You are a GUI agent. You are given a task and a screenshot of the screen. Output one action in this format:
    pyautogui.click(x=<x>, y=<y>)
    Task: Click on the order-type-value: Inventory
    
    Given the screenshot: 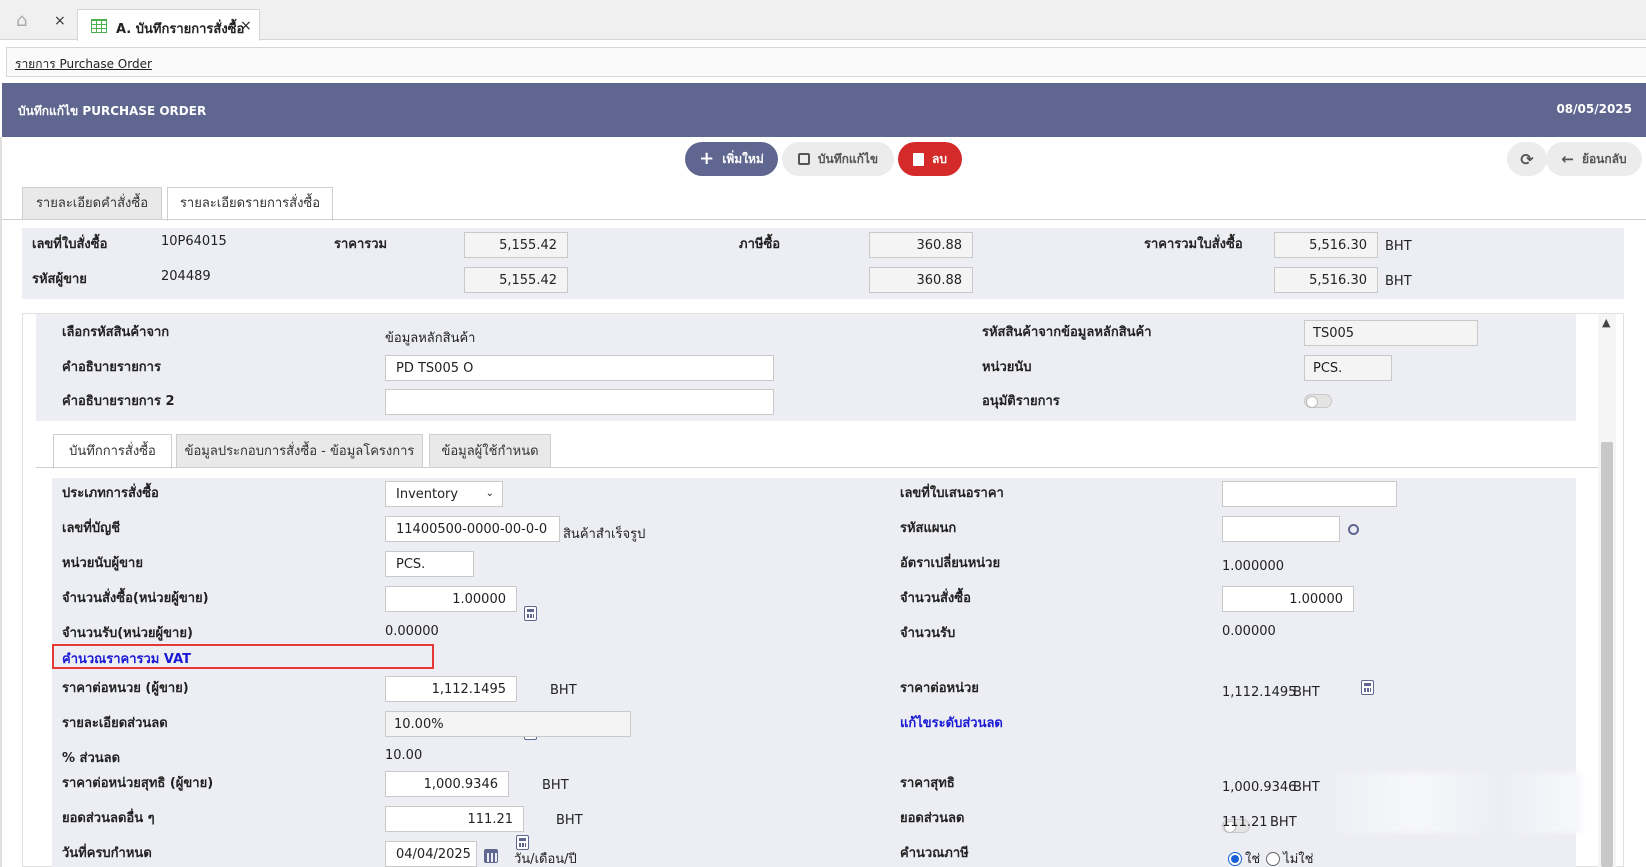 What is the action you would take?
    pyautogui.click(x=427, y=494)
    